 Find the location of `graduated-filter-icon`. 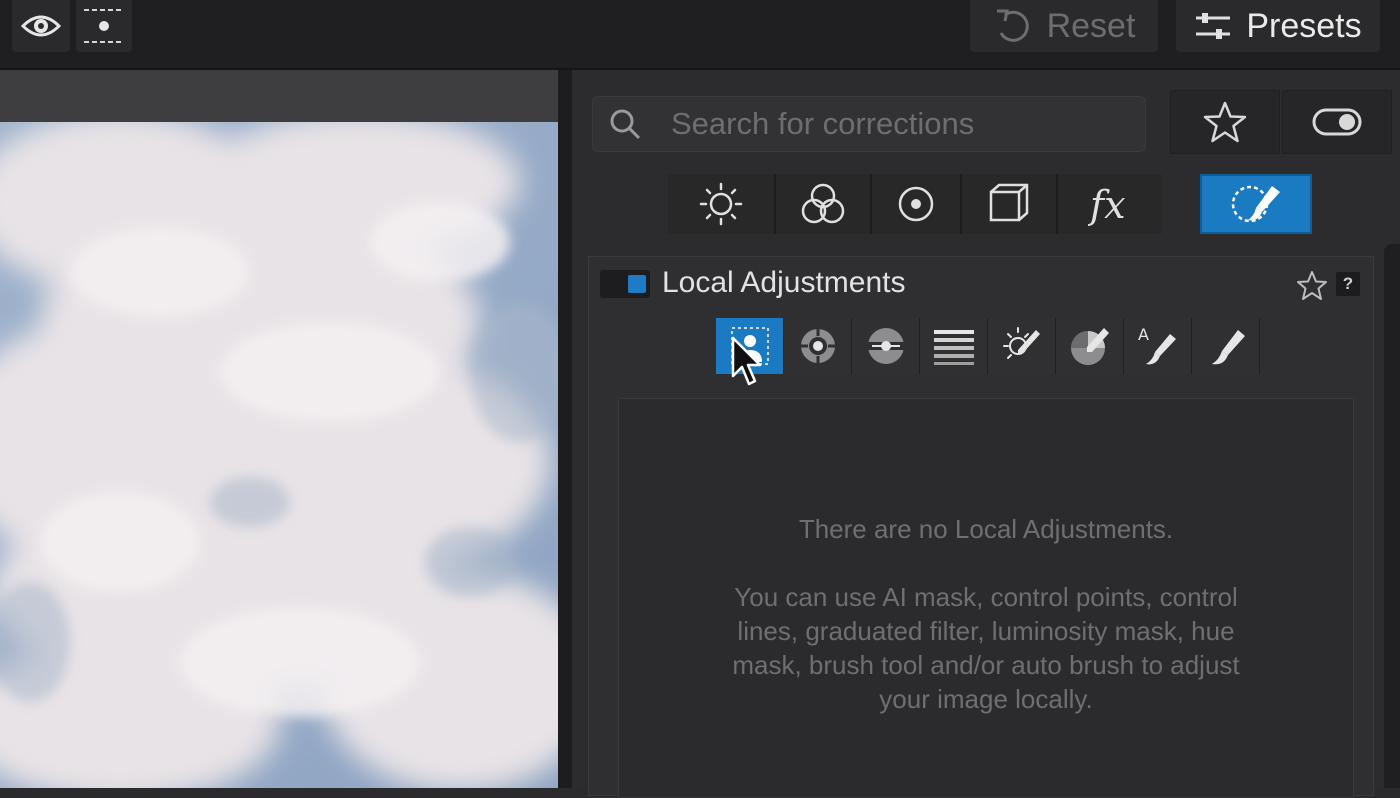

graduated-filter-icon is located at coordinates (953, 347).